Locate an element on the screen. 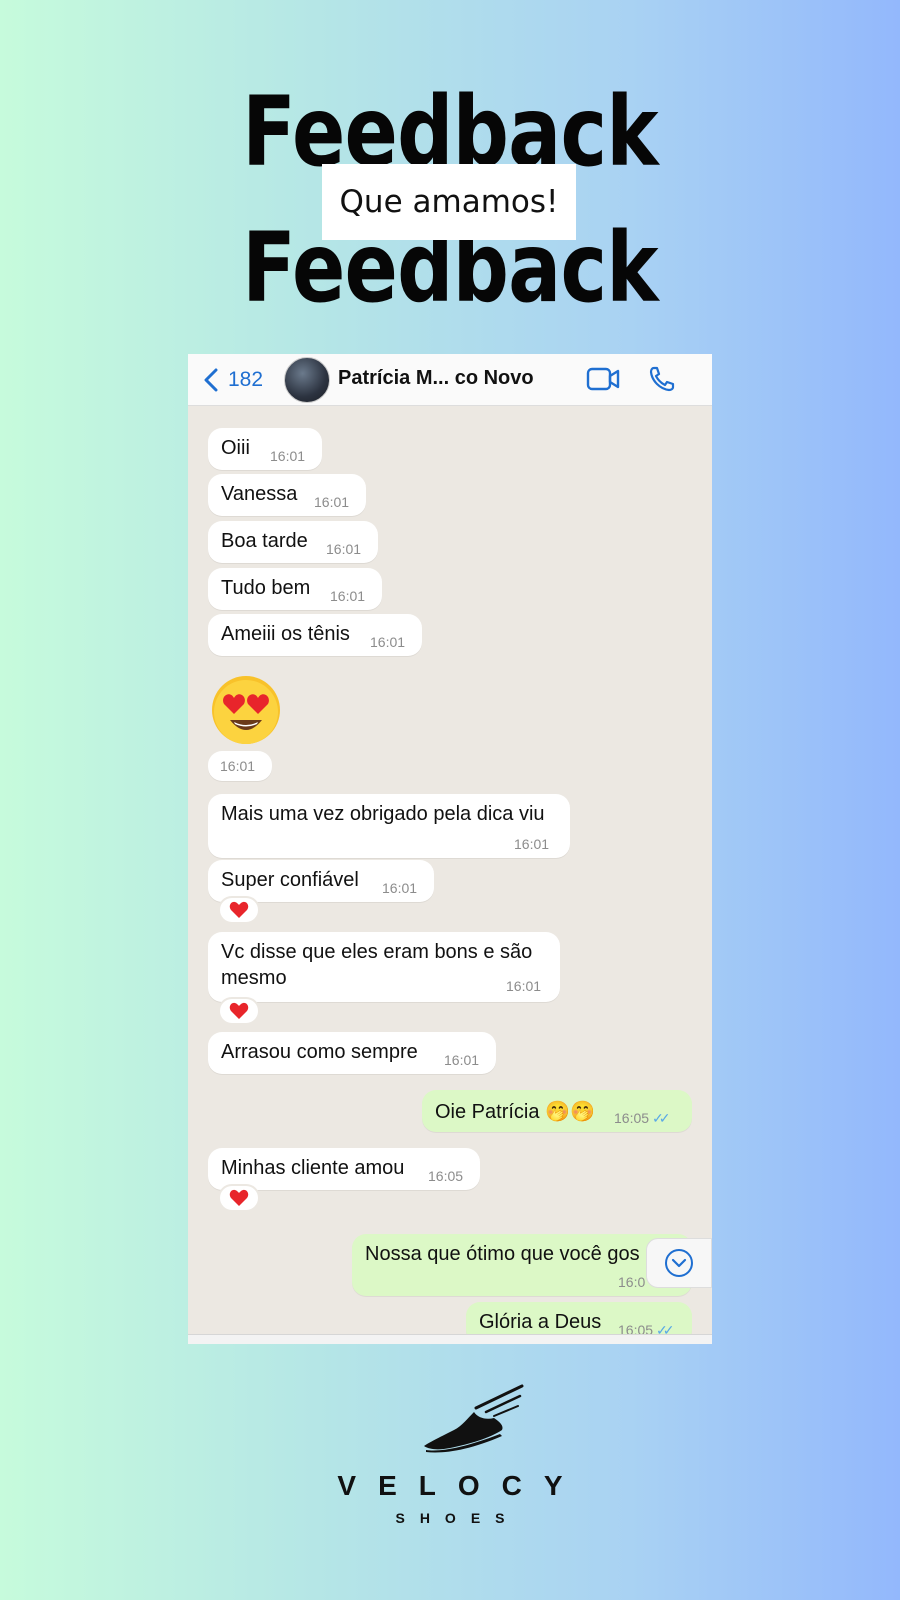 The image size is (900, 1600). message-time: 16:0 is located at coordinates (632, 1282).